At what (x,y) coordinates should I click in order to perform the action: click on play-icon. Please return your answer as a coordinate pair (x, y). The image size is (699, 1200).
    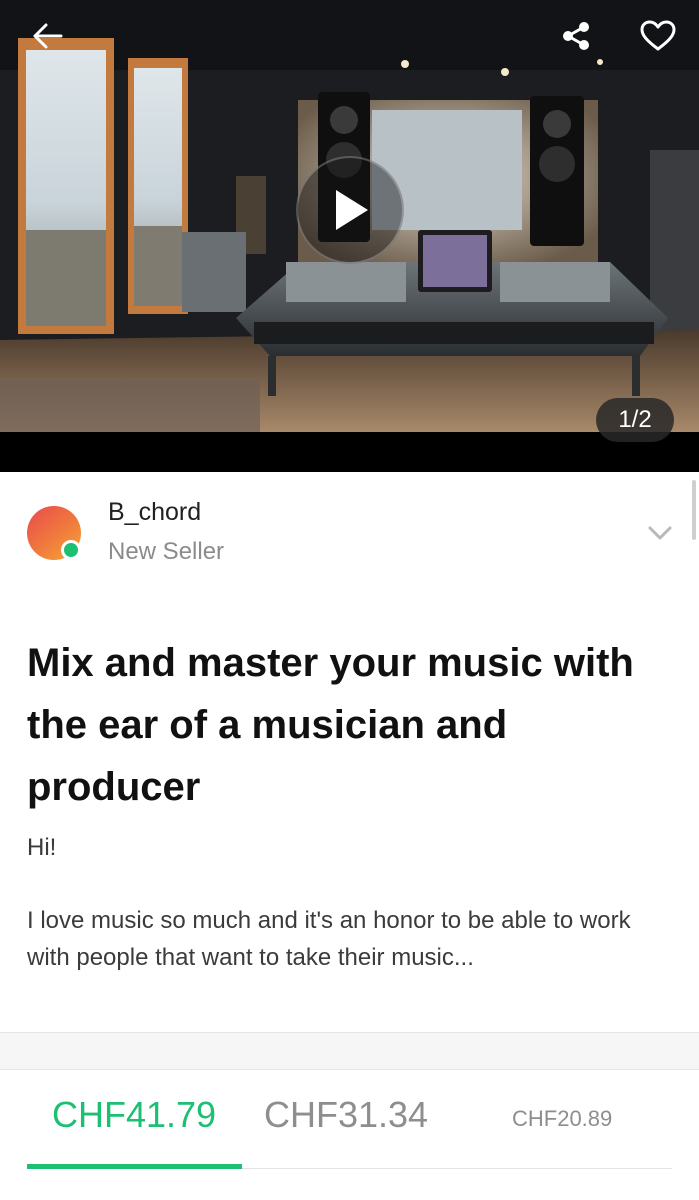
    Looking at the image, I should click on (352, 210).